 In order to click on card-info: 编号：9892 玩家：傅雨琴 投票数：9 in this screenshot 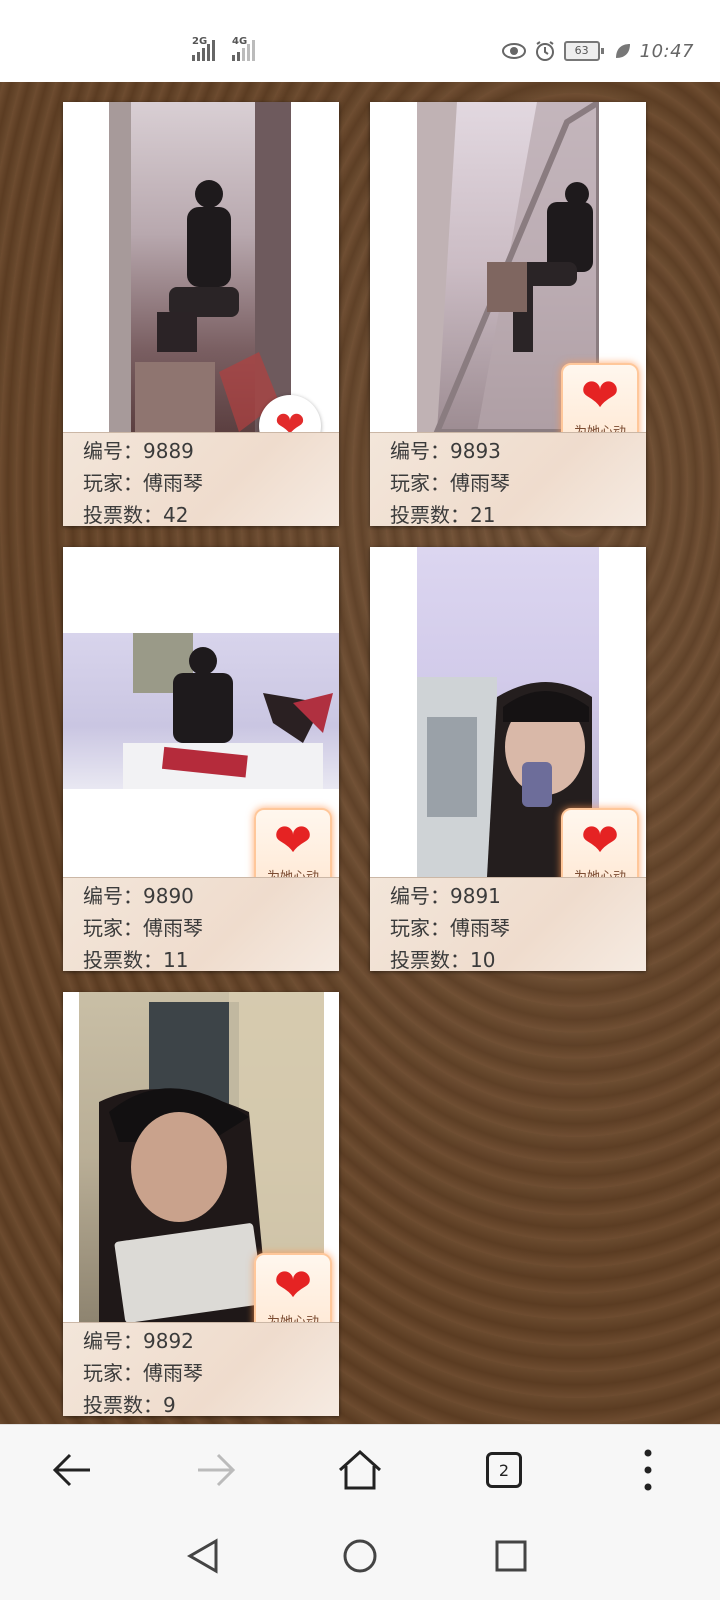, I will do `click(201, 1369)`.